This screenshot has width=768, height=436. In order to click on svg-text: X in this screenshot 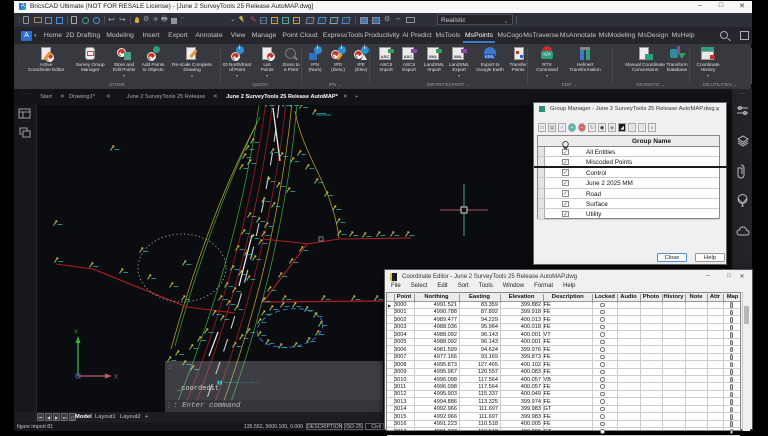, I will do `click(116, 378)`.